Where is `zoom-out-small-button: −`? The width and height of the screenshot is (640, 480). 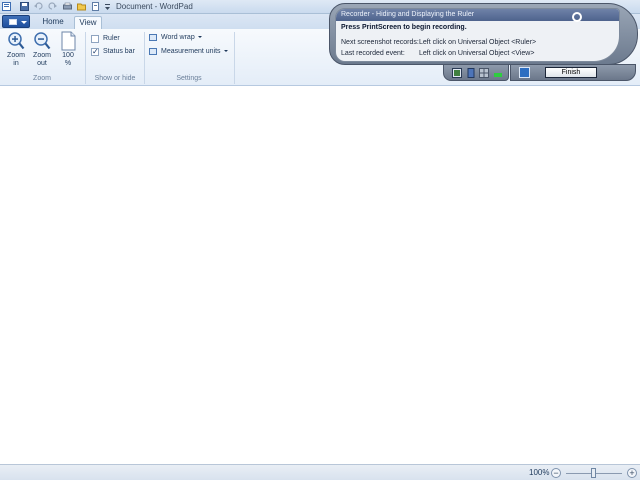
zoom-out-small-button: − is located at coordinates (556, 473).